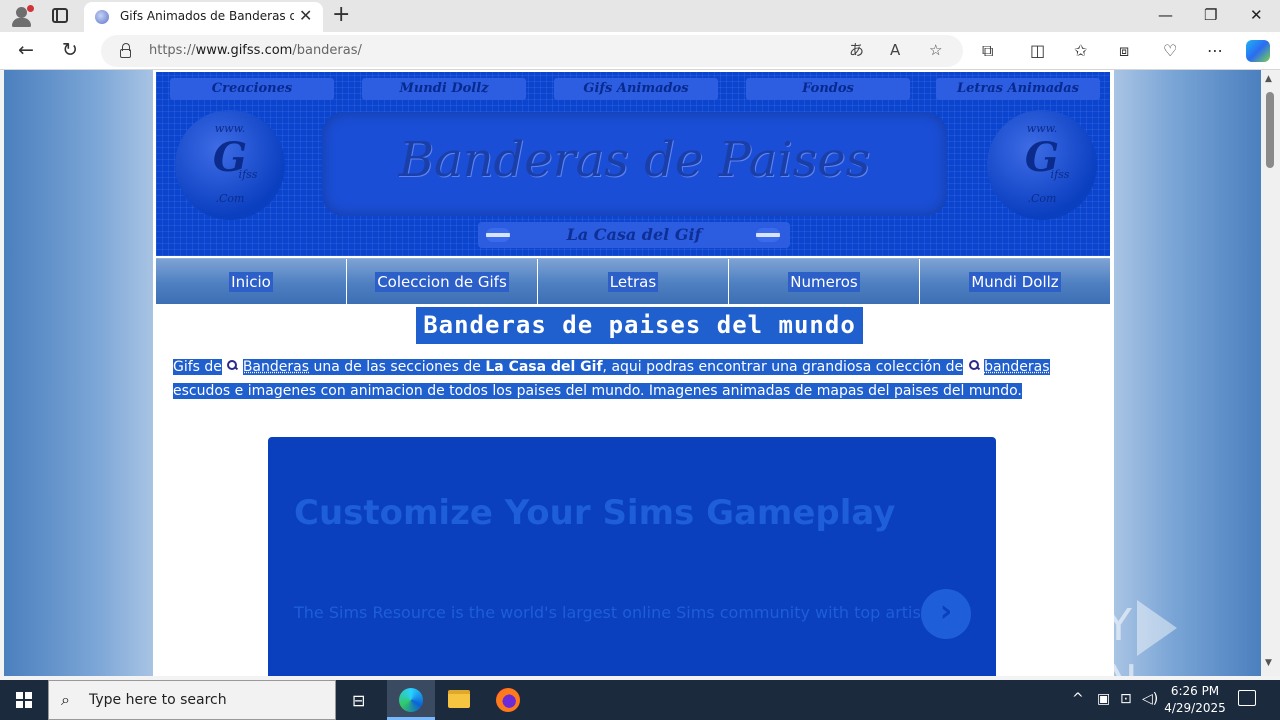  I want to click on translate-icon: あ, so click(856, 50).